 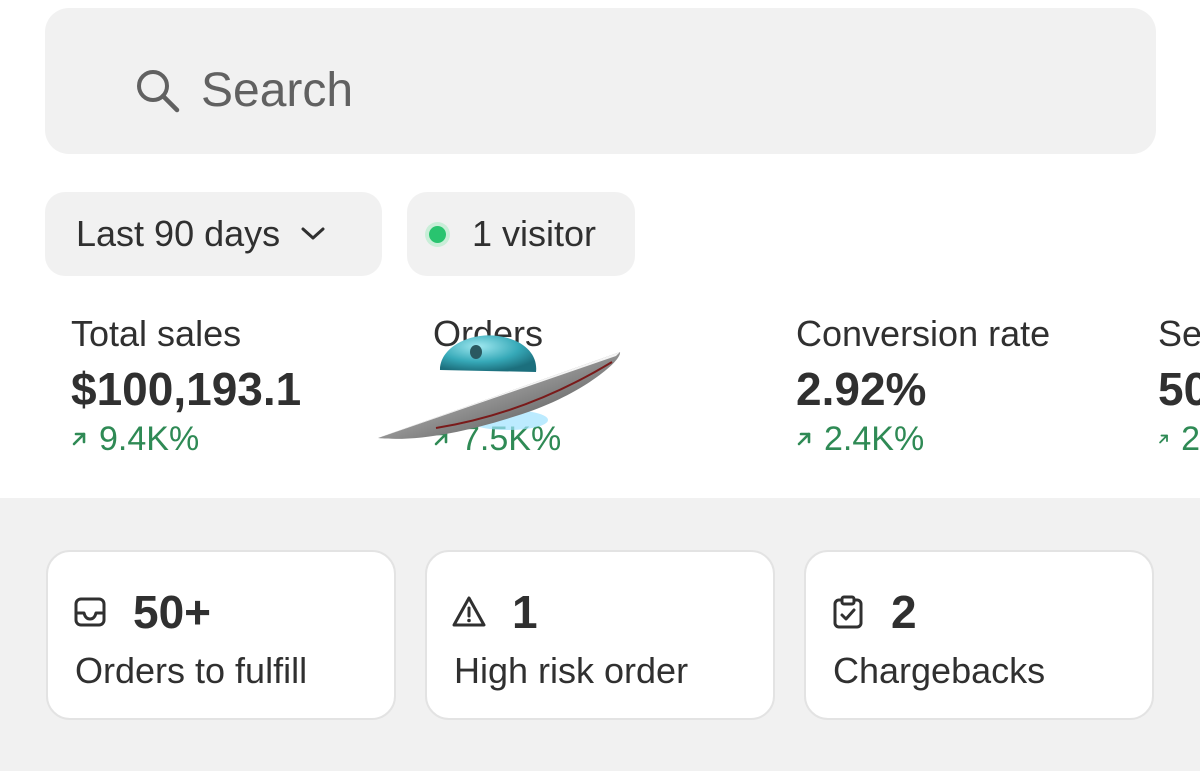 What do you see at coordinates (437, 234) in the screenshot?
I see `live-status-dot` at bounding box center [437, 234].